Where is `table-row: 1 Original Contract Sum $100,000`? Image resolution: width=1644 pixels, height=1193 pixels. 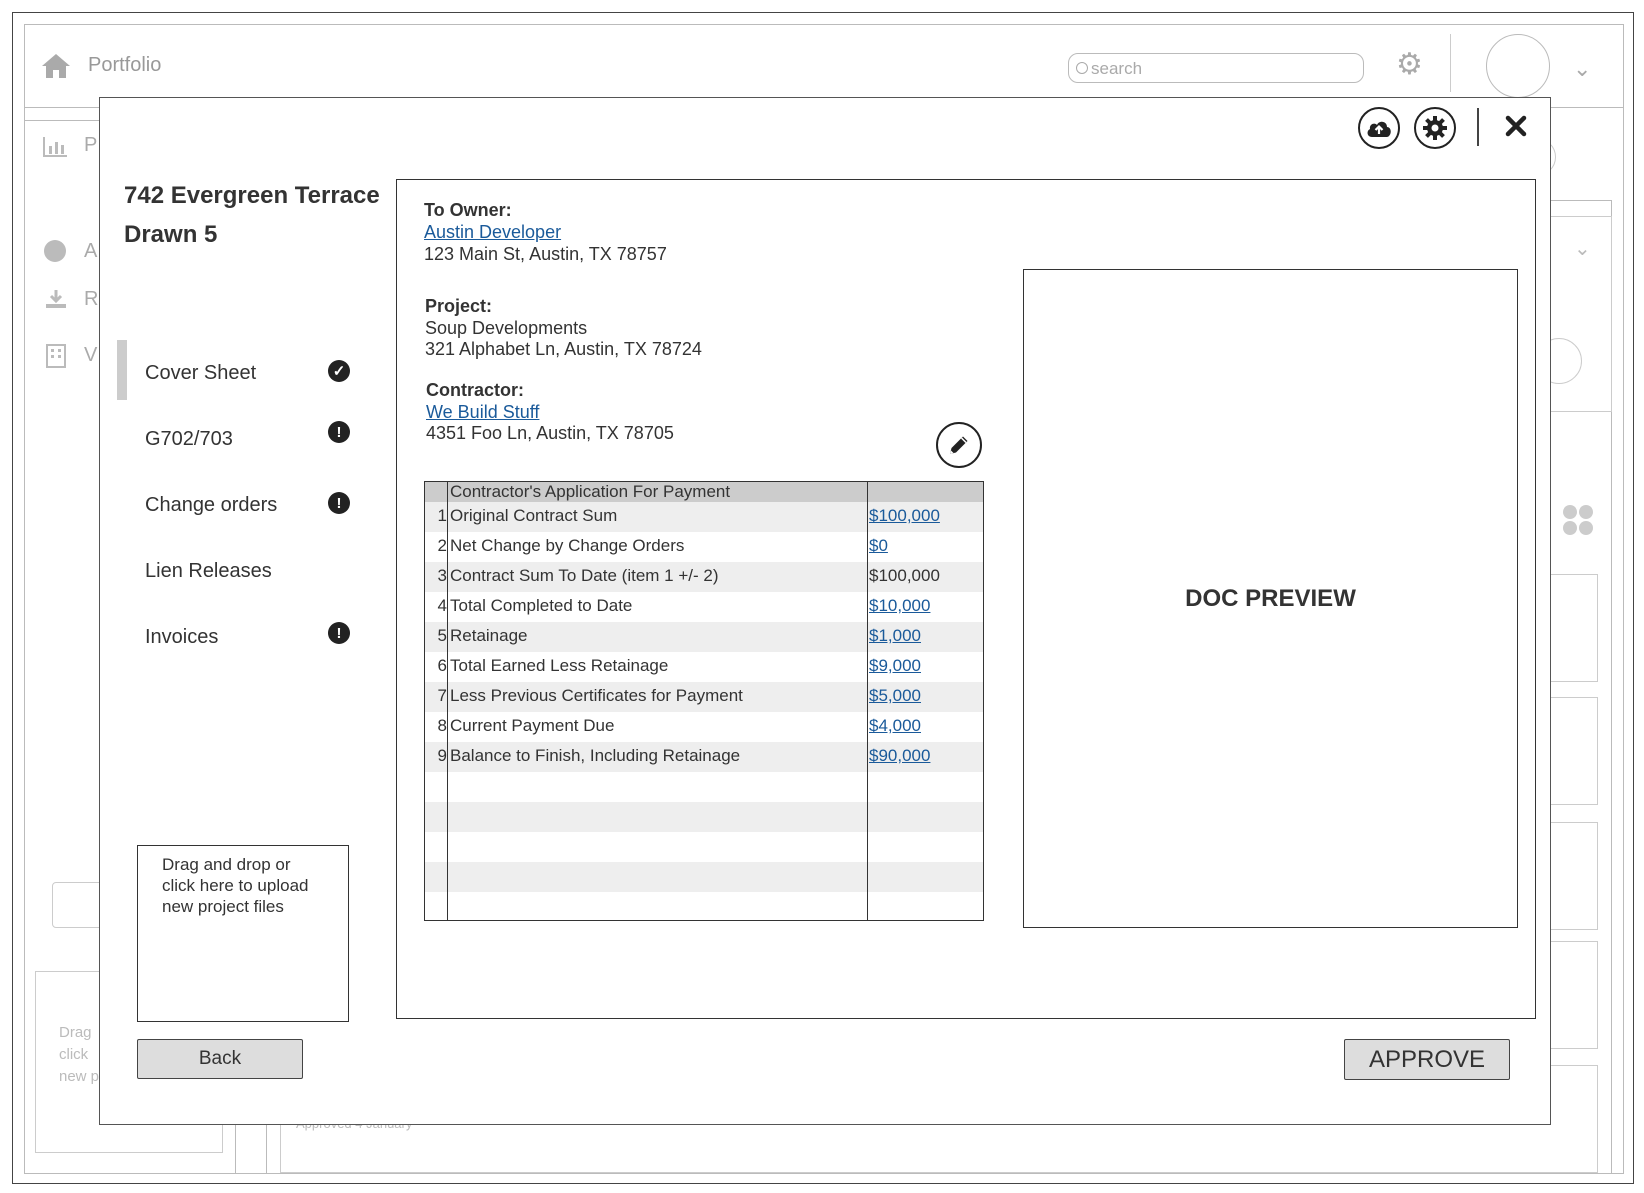 table-row: 1 Original Contract Sum $100,000 is located at coordinates (704, 517).